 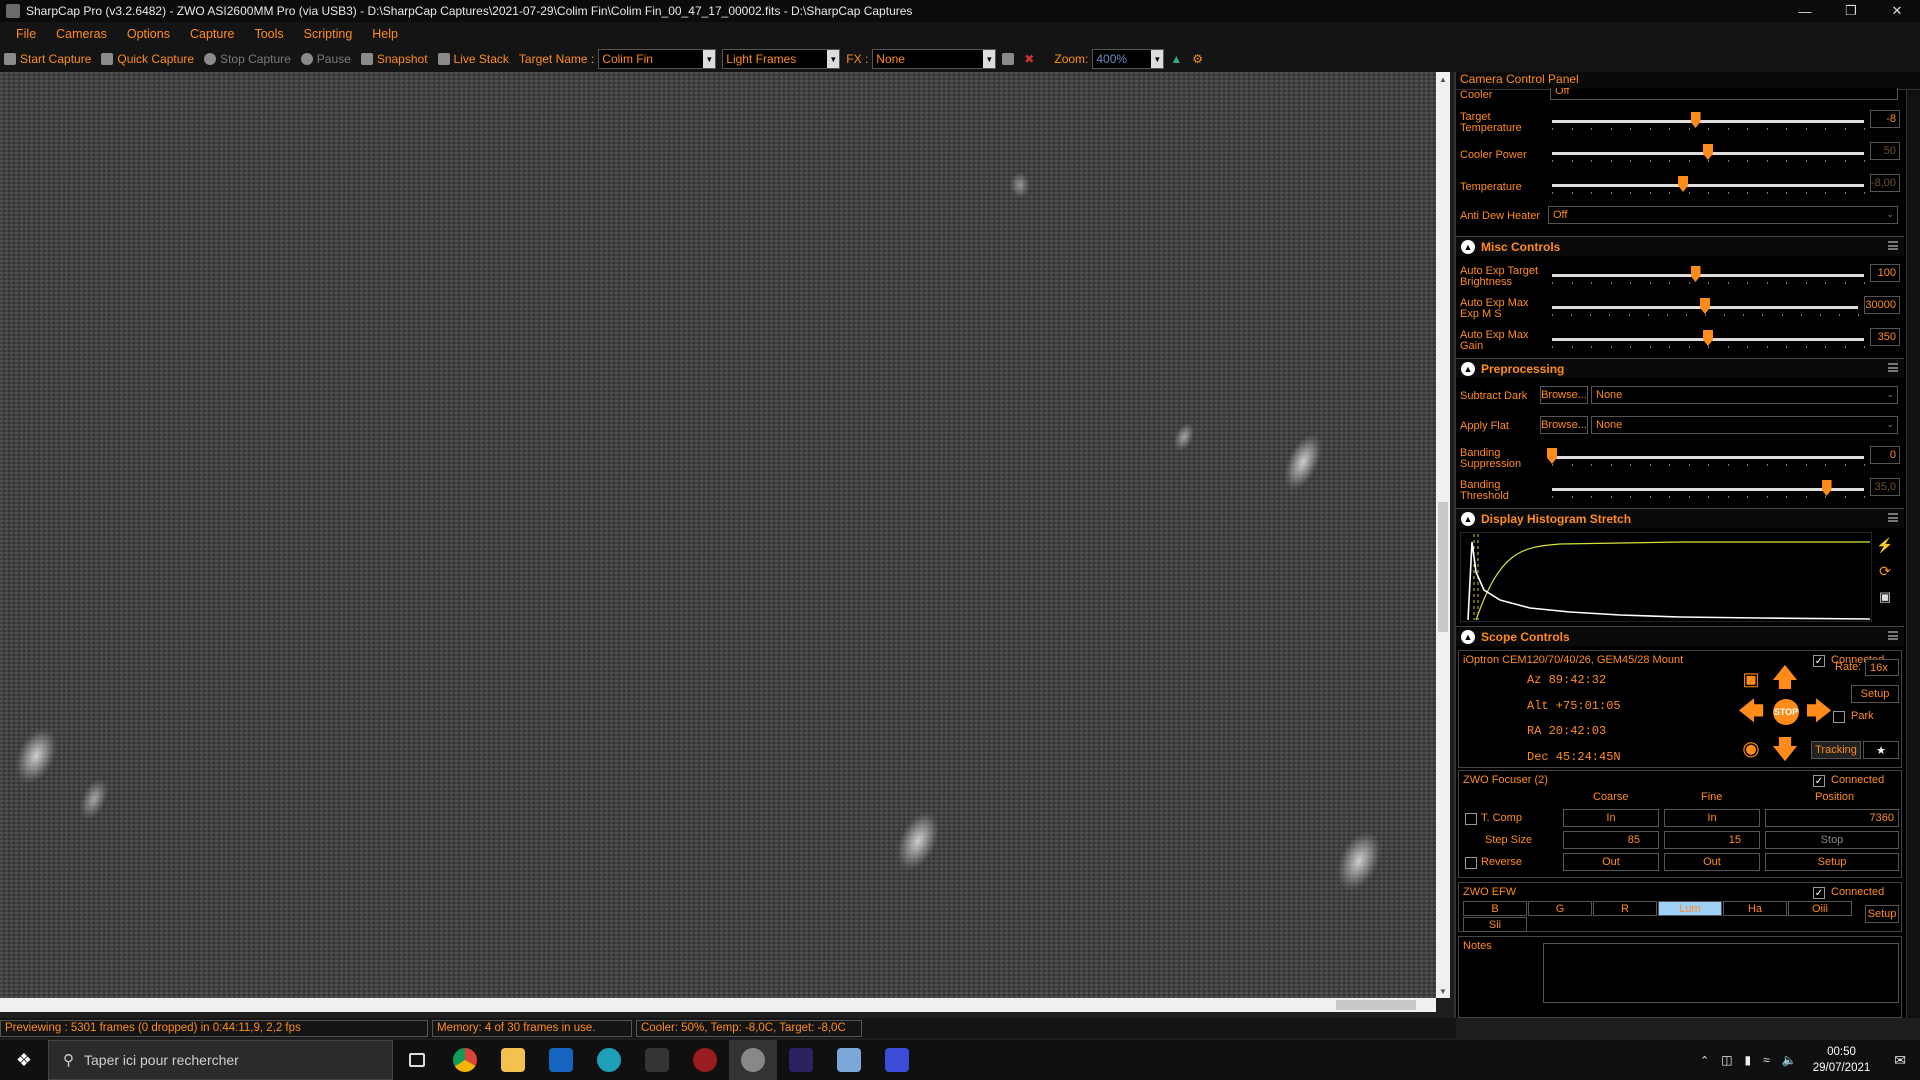 What do you see at coordinates (1885, 545) in the screenshot?
I see `auto-stretch-button: ⚡` at bounding box center [1885, 545].